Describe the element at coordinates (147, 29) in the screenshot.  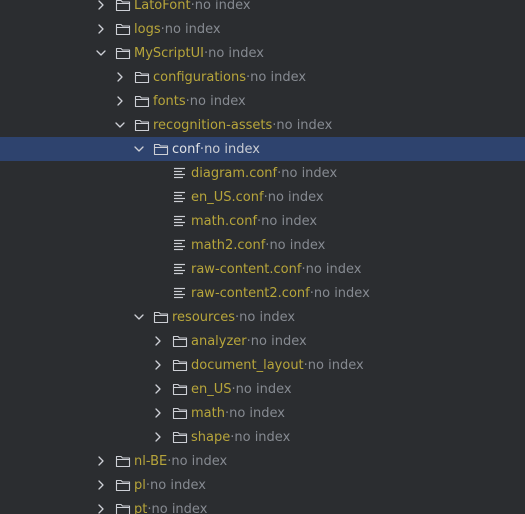
I see `tree-item-name: logs` at that location.